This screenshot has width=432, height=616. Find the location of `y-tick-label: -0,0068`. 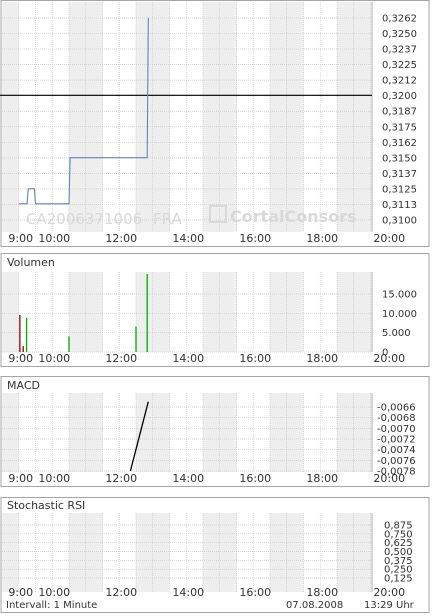

y-tick-label: -0,0068 is located at coordinates (396, 418).